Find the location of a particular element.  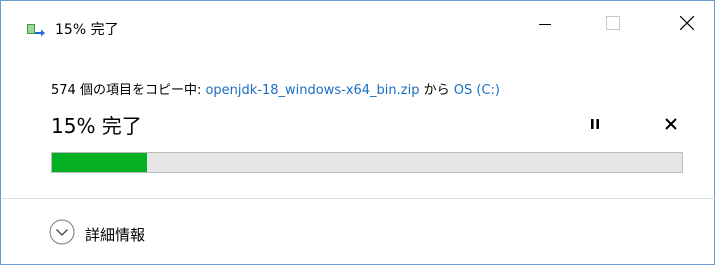

maximize-icon is located at coordinates (613, 24).